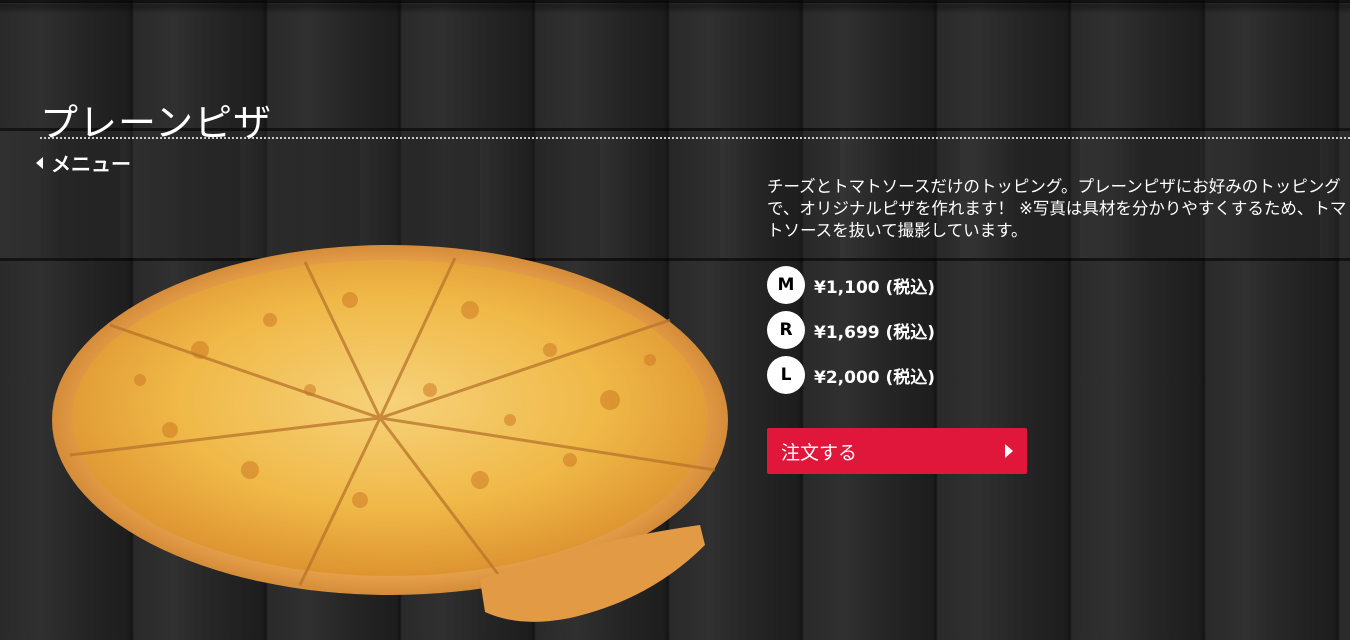 The width and height of the screenshot is (1350, 640). I want to click on order-button: 注文する, so click(897, 451).